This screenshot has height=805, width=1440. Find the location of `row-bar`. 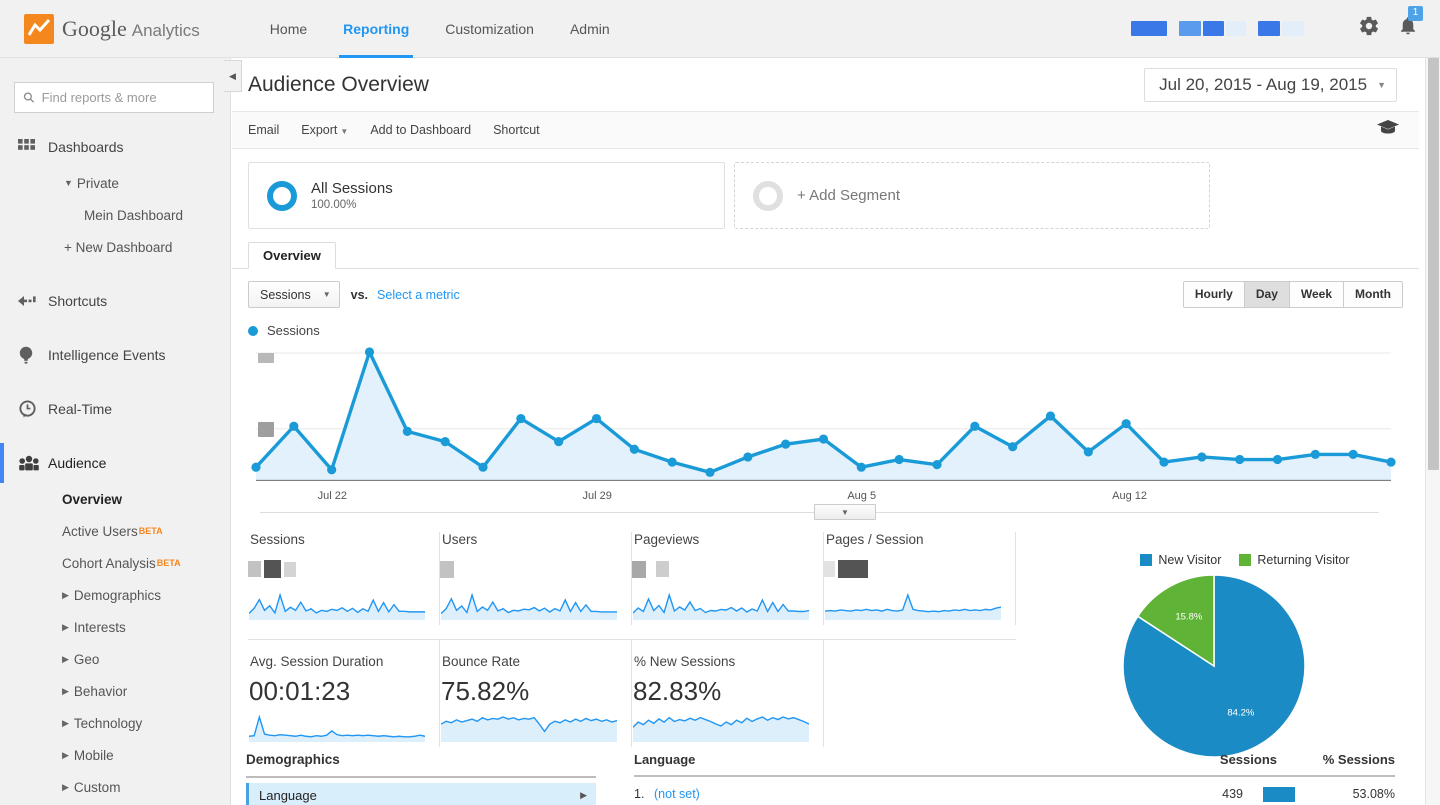

row-bar is located at coordinates (1293, 794).